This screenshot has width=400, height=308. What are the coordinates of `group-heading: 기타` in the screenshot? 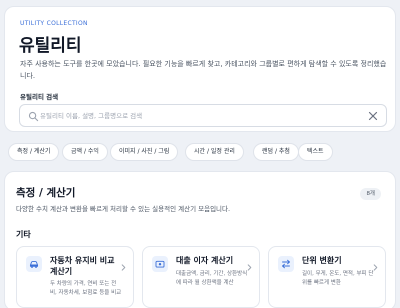 It's located at (23, 234).